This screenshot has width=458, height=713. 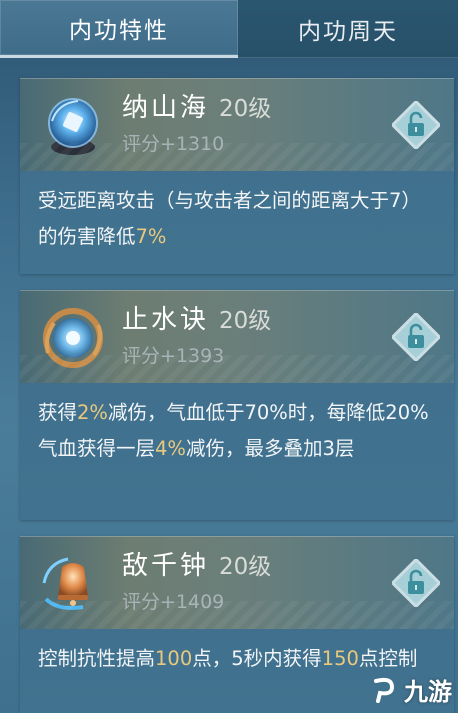 I want to click on tab-neigong-traits: 内功特性, so click(x=119, y=29).